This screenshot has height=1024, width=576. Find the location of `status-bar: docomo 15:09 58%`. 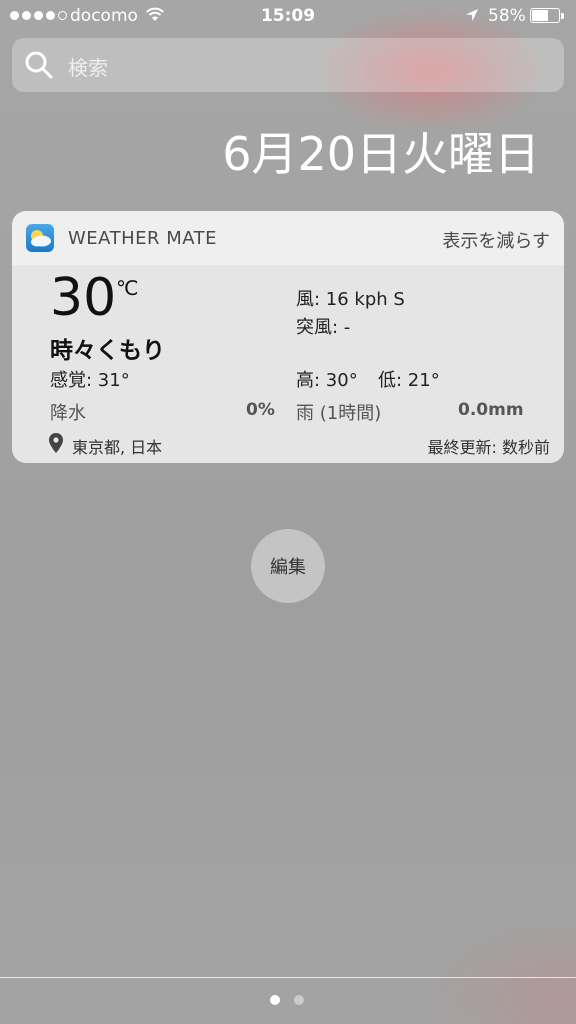

status-bar: docomo 15:09 58% is located at coordinates (288, 17).